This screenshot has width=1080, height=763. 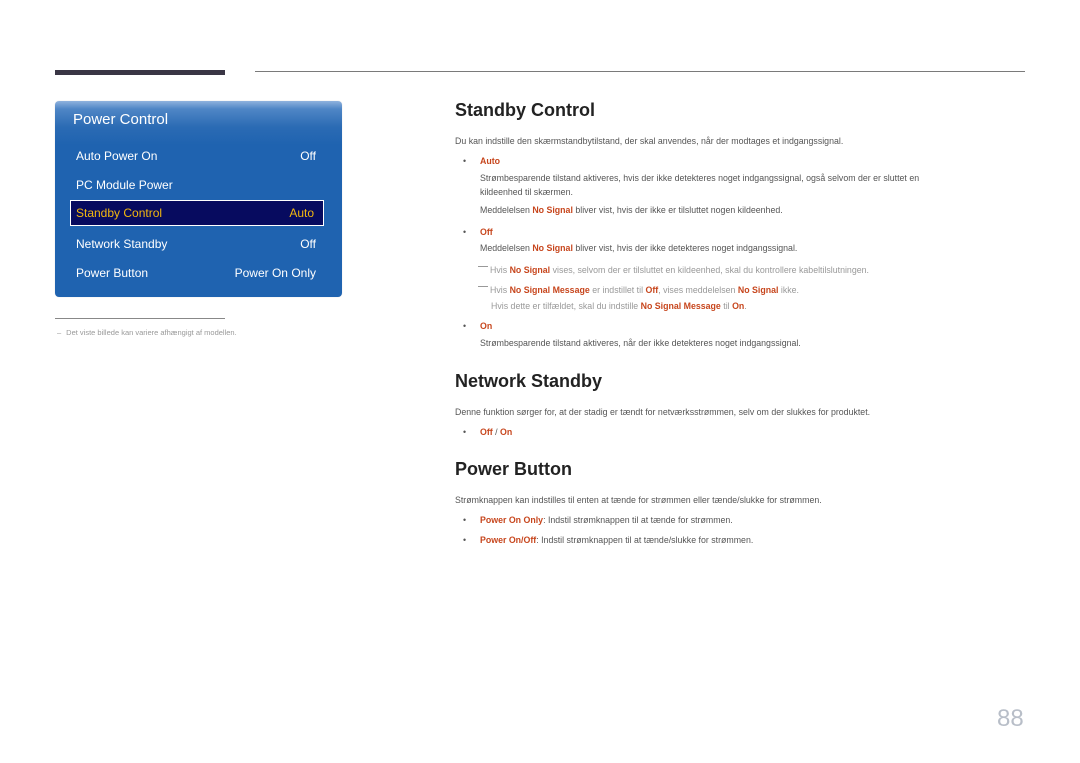 I want to click on option-power-on-off: Power On/Off, so click(x=508, y=540).